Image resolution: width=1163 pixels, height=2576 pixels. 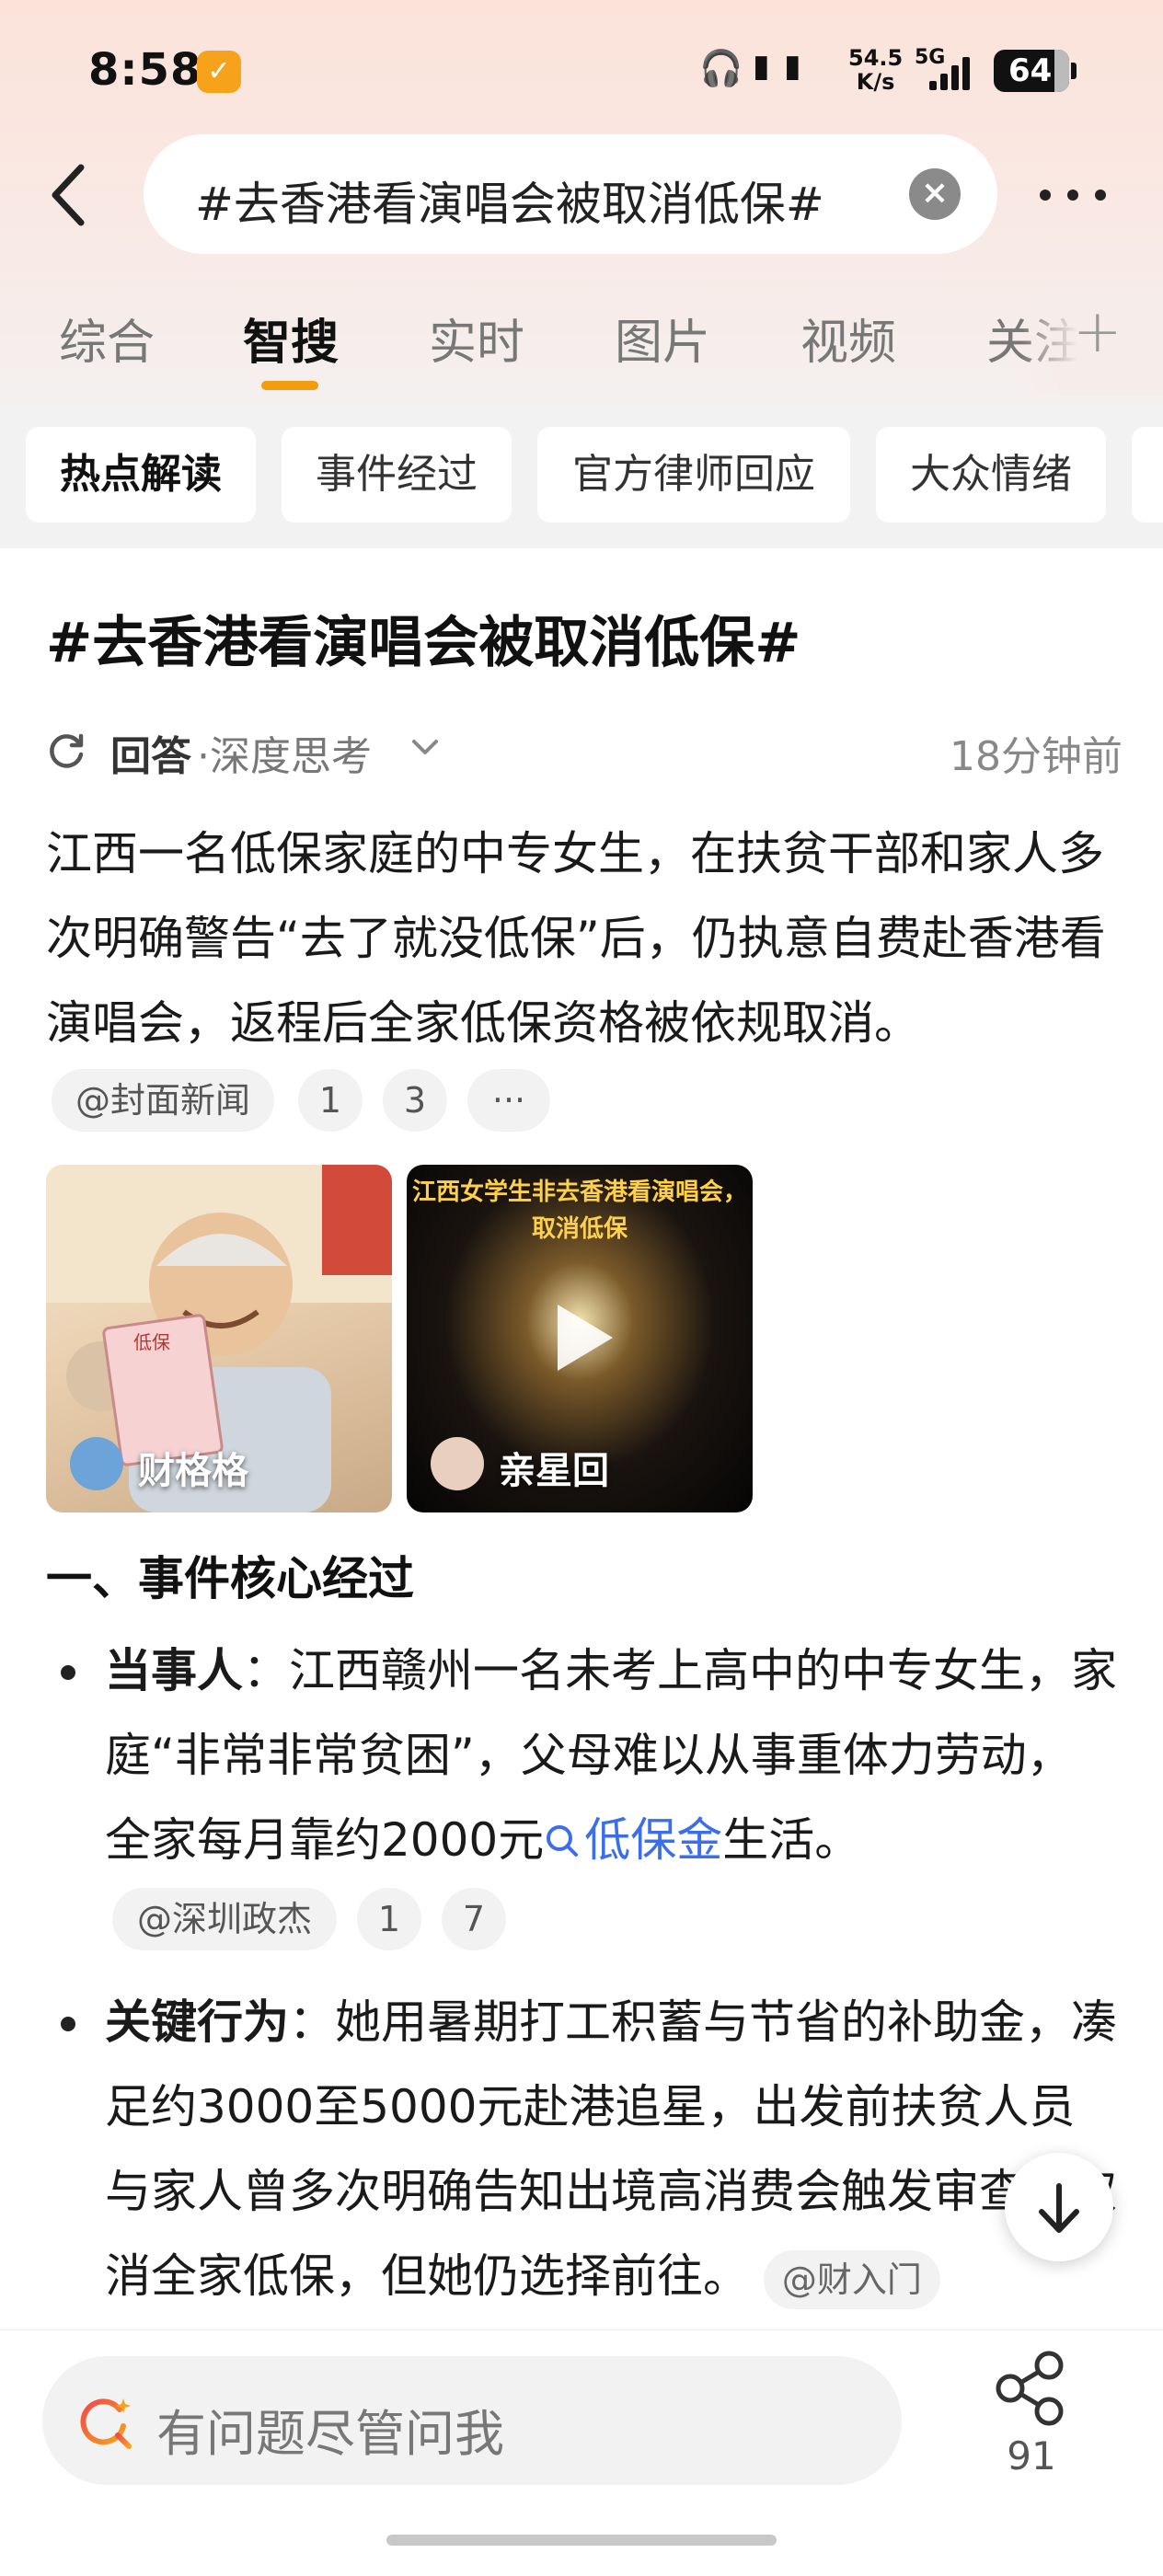 What do you see at coordinates (1032, 2455) in the screenshot?
I see `share-count: 91` at bounding box center [1032, 2455].